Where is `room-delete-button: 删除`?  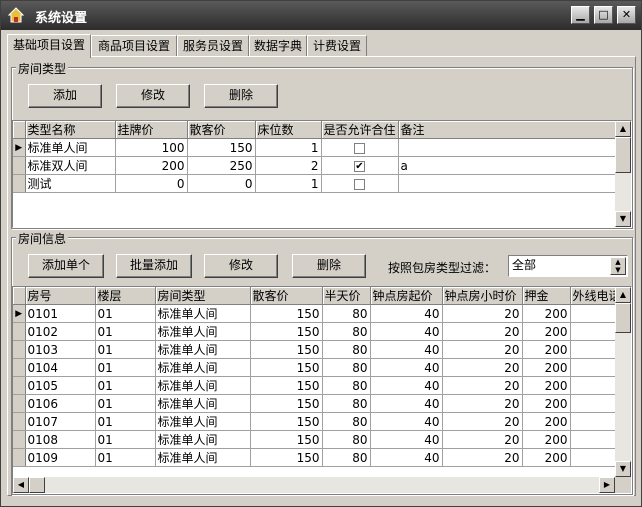 room-delete-button: 删除 is located at coordinates (329, 266).